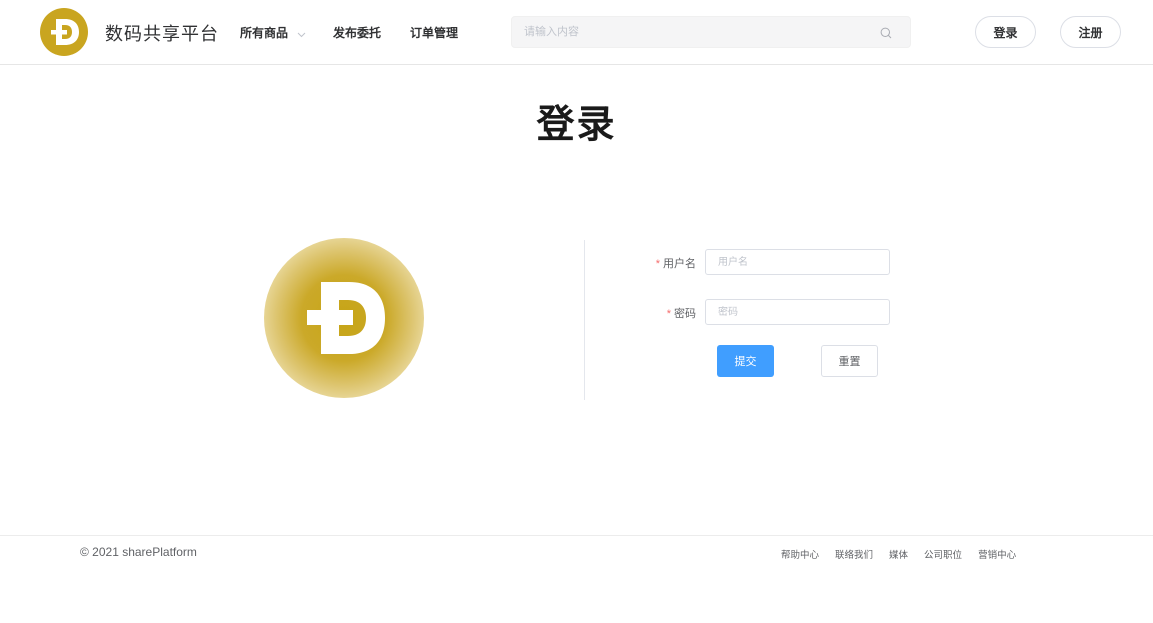 The height and width of the screenshot is (623, 1153). I want to click on vertical-divider, so click(584, 320).